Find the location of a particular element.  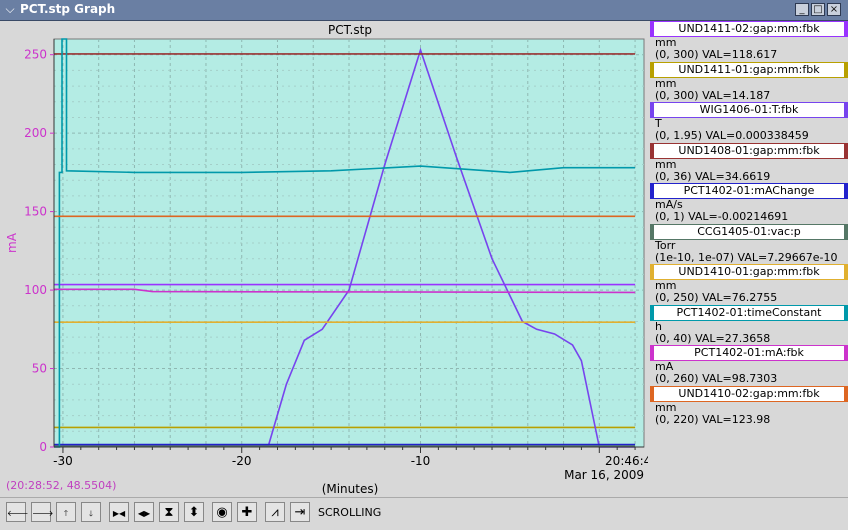

scrolling-mode-label: SCROLLING is located at coordinates (350, 512).